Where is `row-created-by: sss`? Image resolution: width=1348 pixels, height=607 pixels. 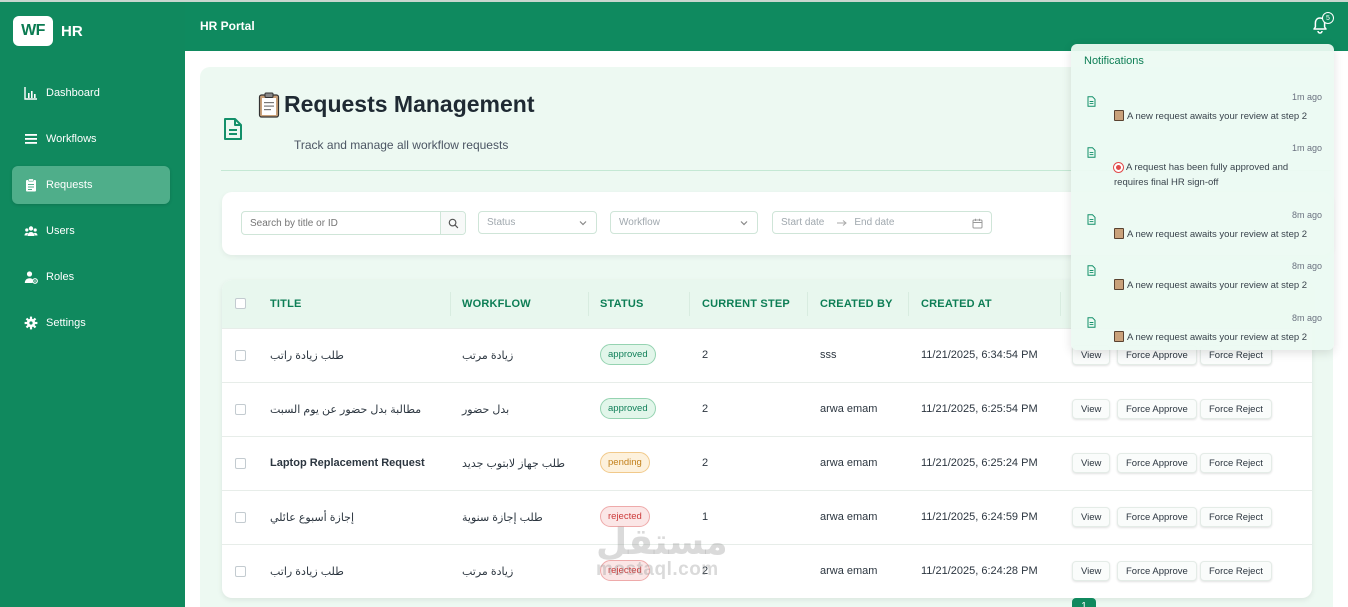 row-created-by: sss is located at coordinates (828, 355).